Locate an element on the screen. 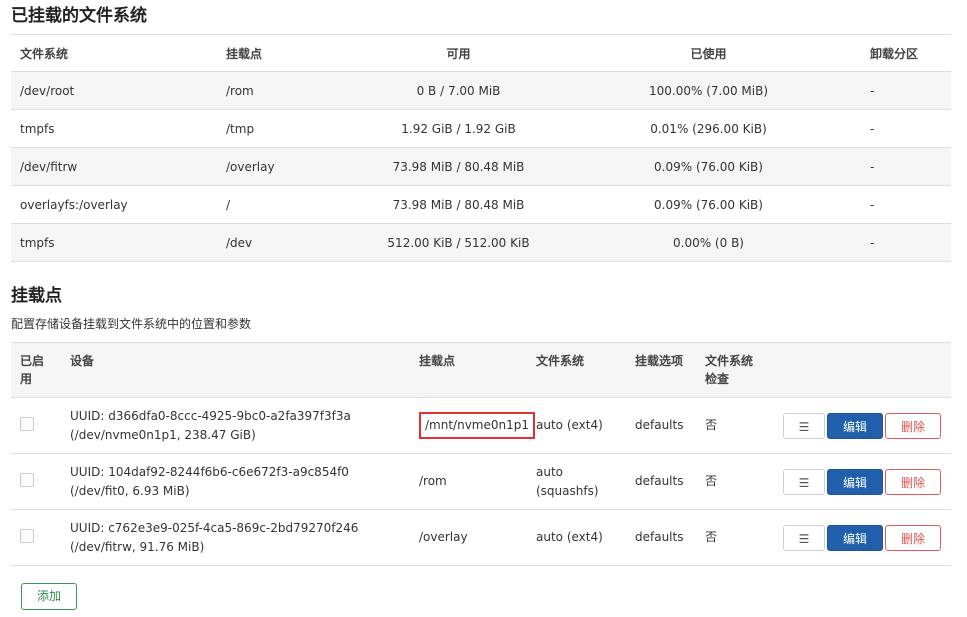 This screenshot has height=617, width=967. cell-filesystem: auto (squashfs) is located at coordinates (567, 481).